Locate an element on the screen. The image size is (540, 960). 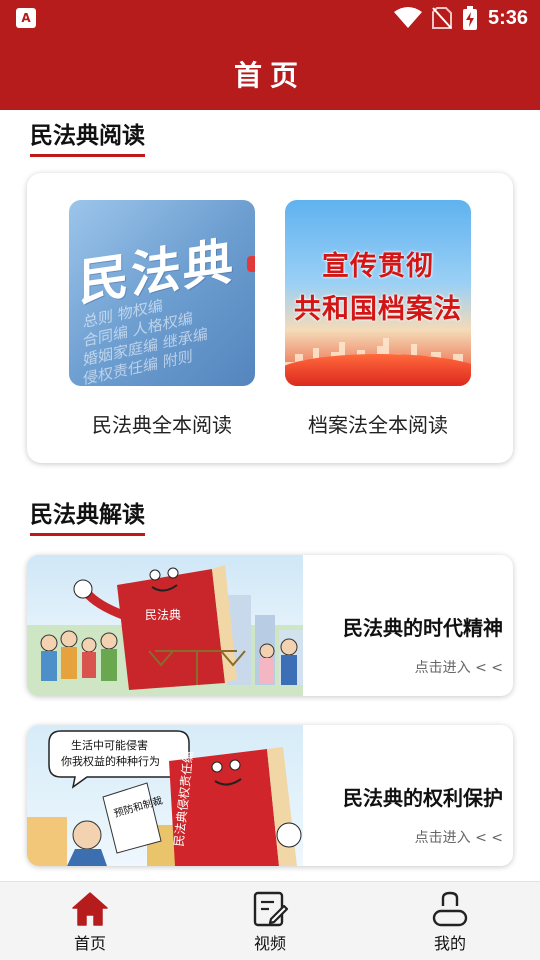
tile-label: 档案法全本阅读 is located at coordinates (378, 425).